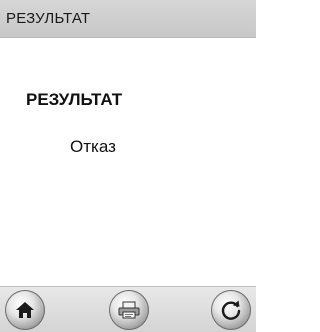  I want to click on window-title: РЕЗУЛЬТАТ, so click(48, 18).